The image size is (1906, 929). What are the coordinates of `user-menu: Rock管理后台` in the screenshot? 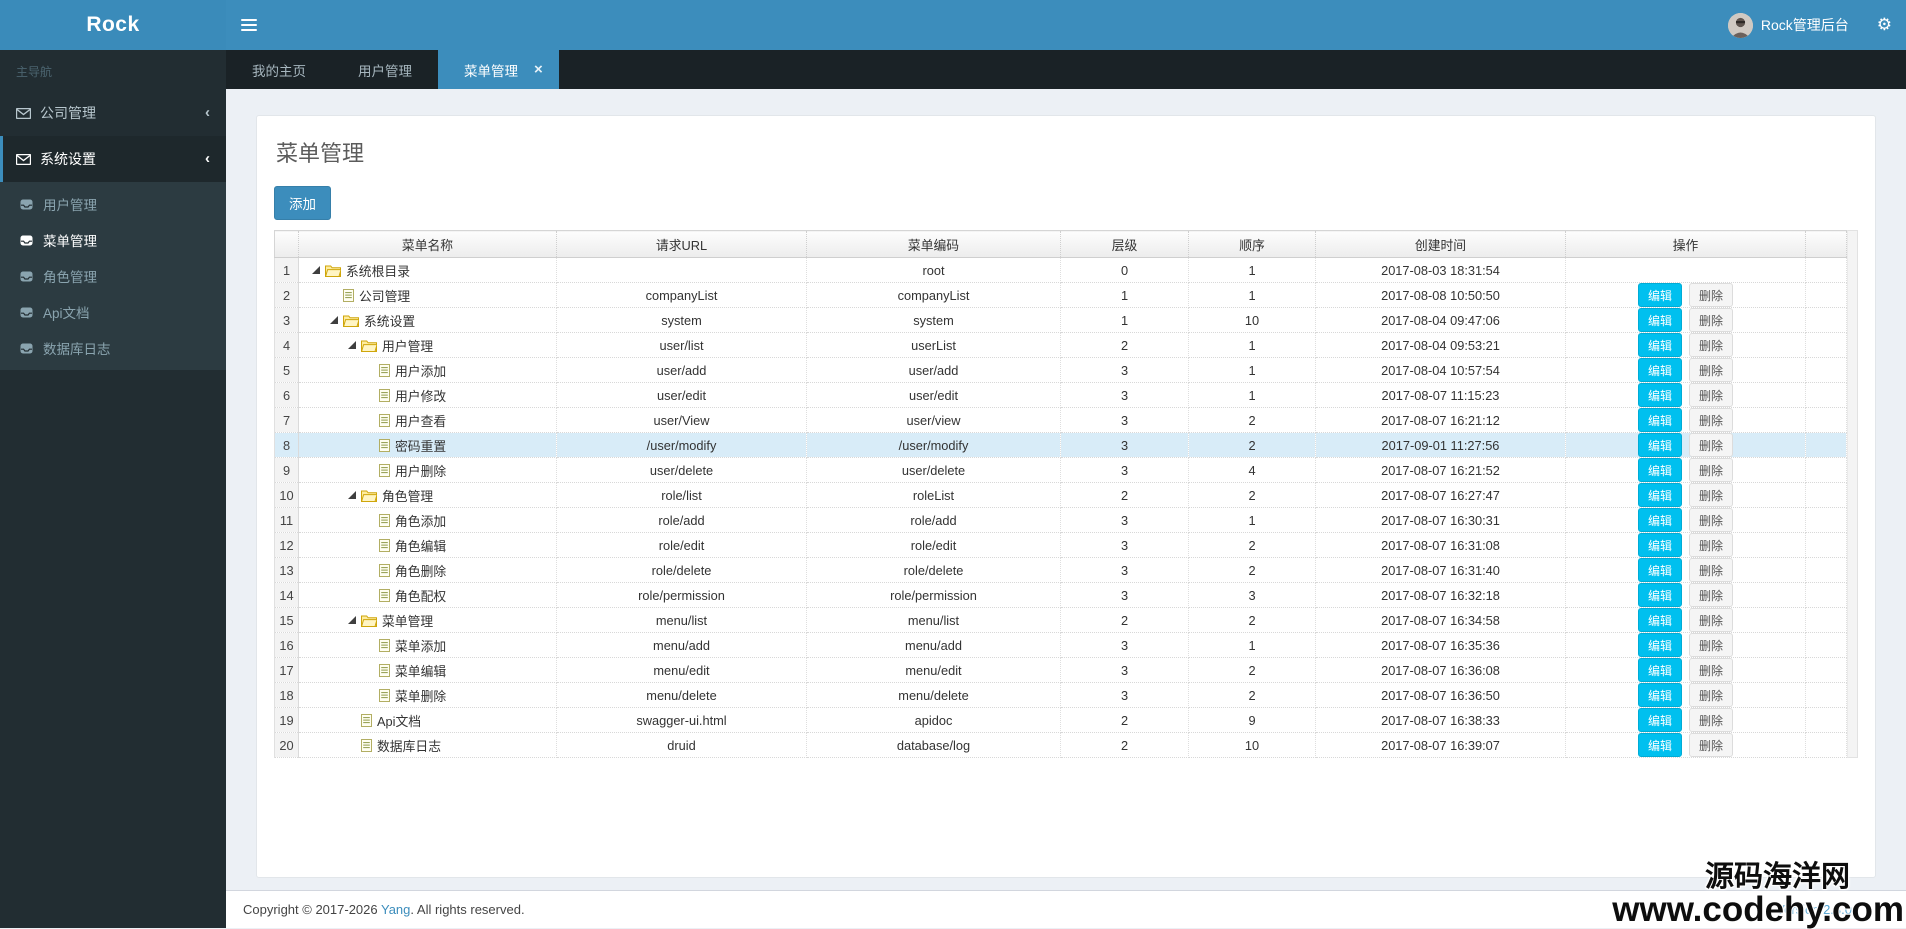 It's located at (1788, 25).